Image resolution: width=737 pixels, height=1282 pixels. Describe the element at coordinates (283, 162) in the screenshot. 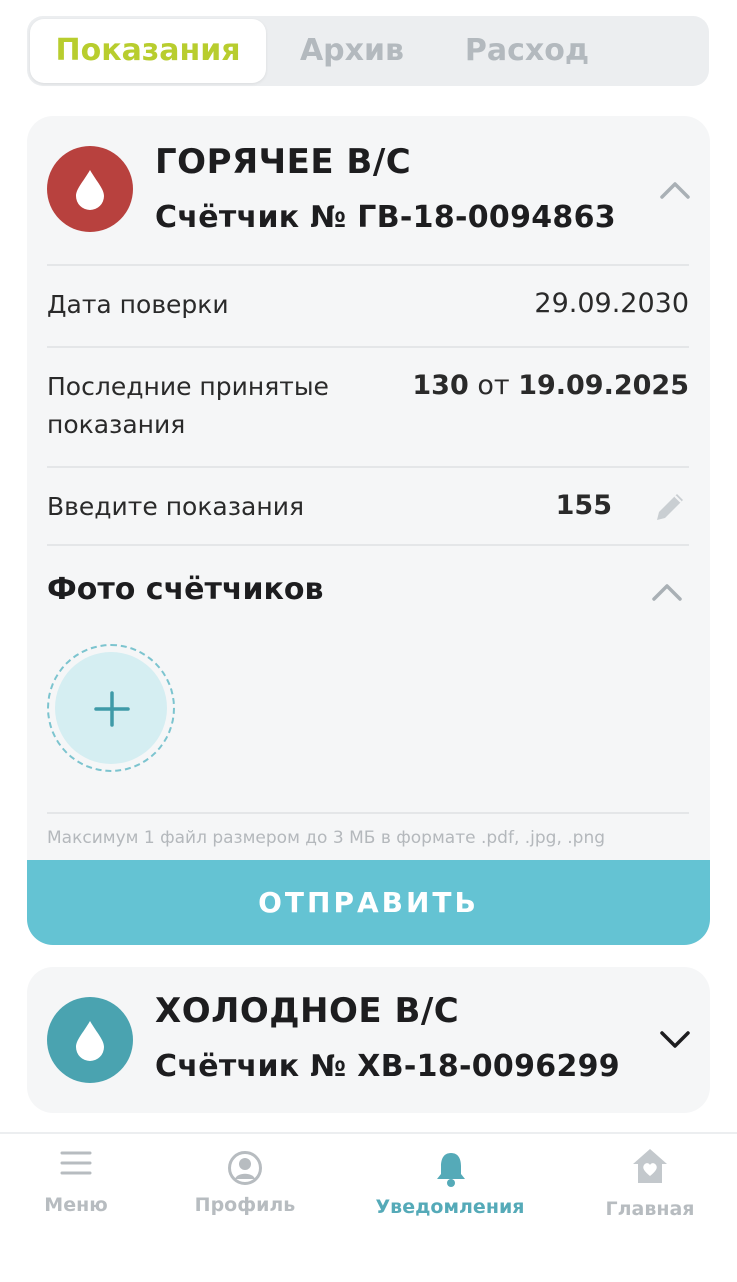

I see `meter-title: ГОРЯЧЕЕ В/С` at that location.